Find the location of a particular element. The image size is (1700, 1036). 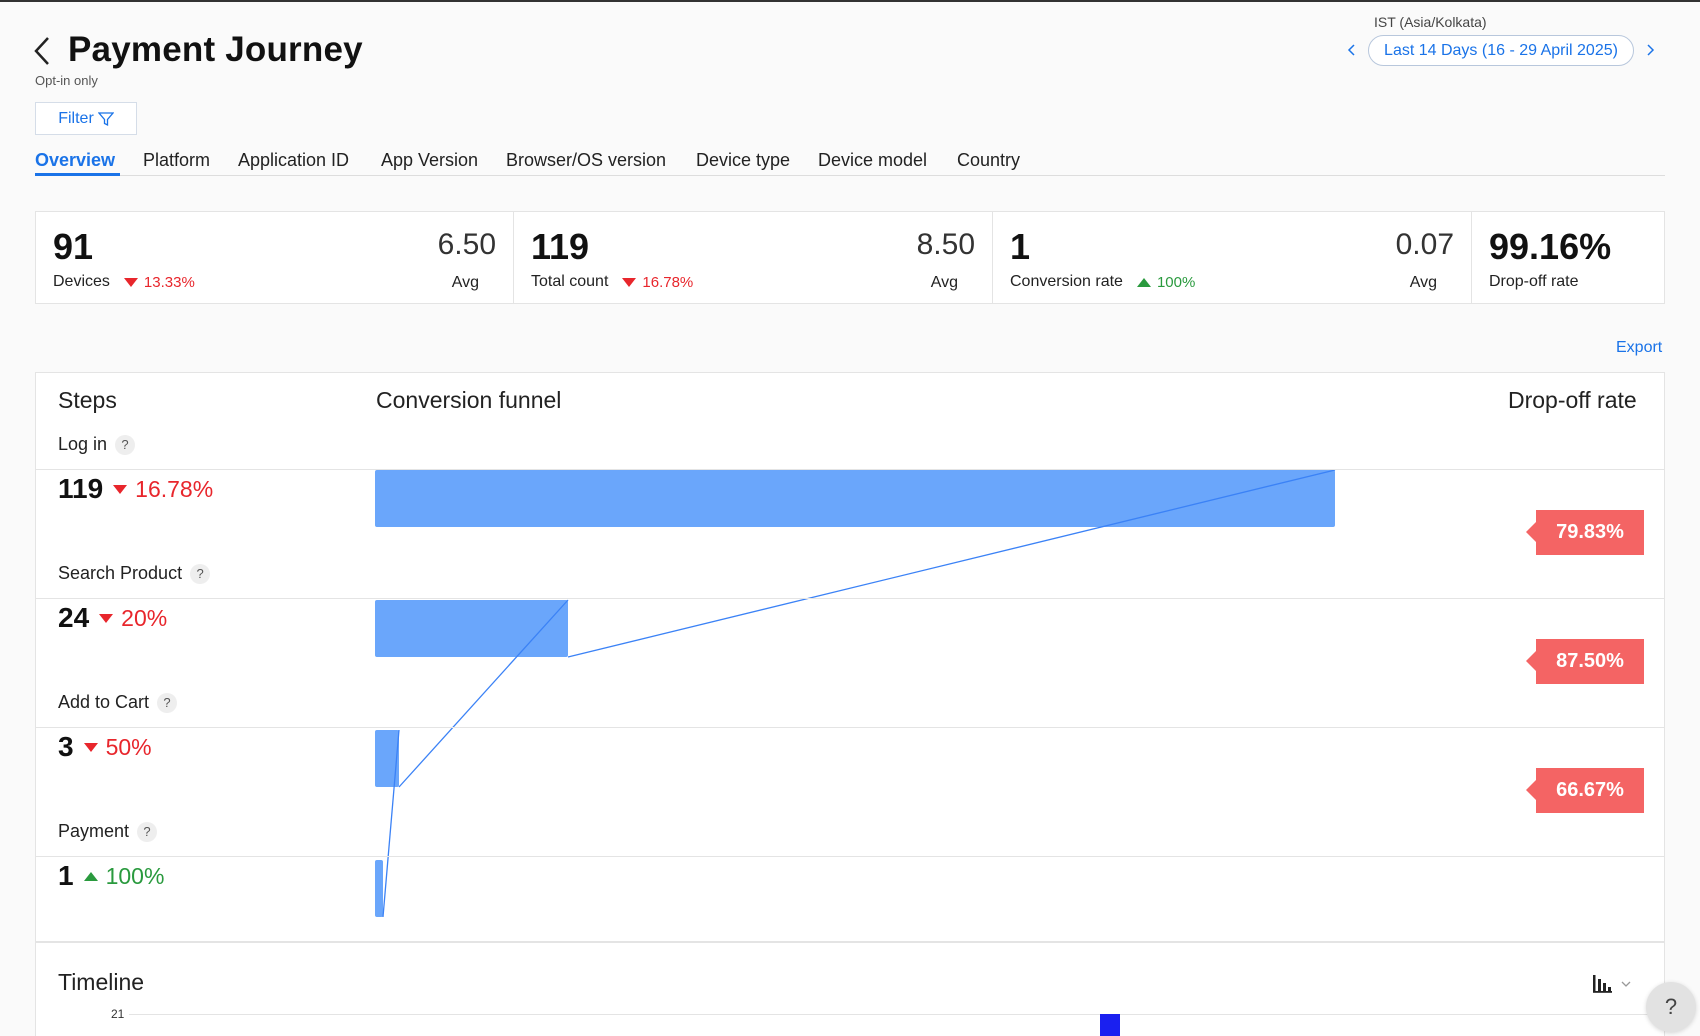

step-name: Payment is located at coordinates (94, 831).